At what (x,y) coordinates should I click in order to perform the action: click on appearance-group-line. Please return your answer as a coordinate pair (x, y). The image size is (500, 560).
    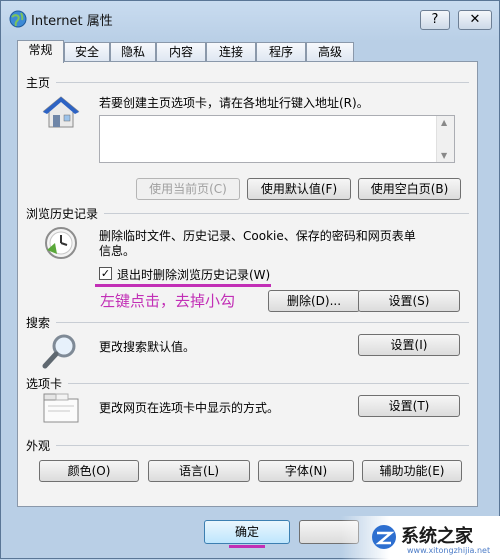
    Looking at the image, I should click on (247, 445).